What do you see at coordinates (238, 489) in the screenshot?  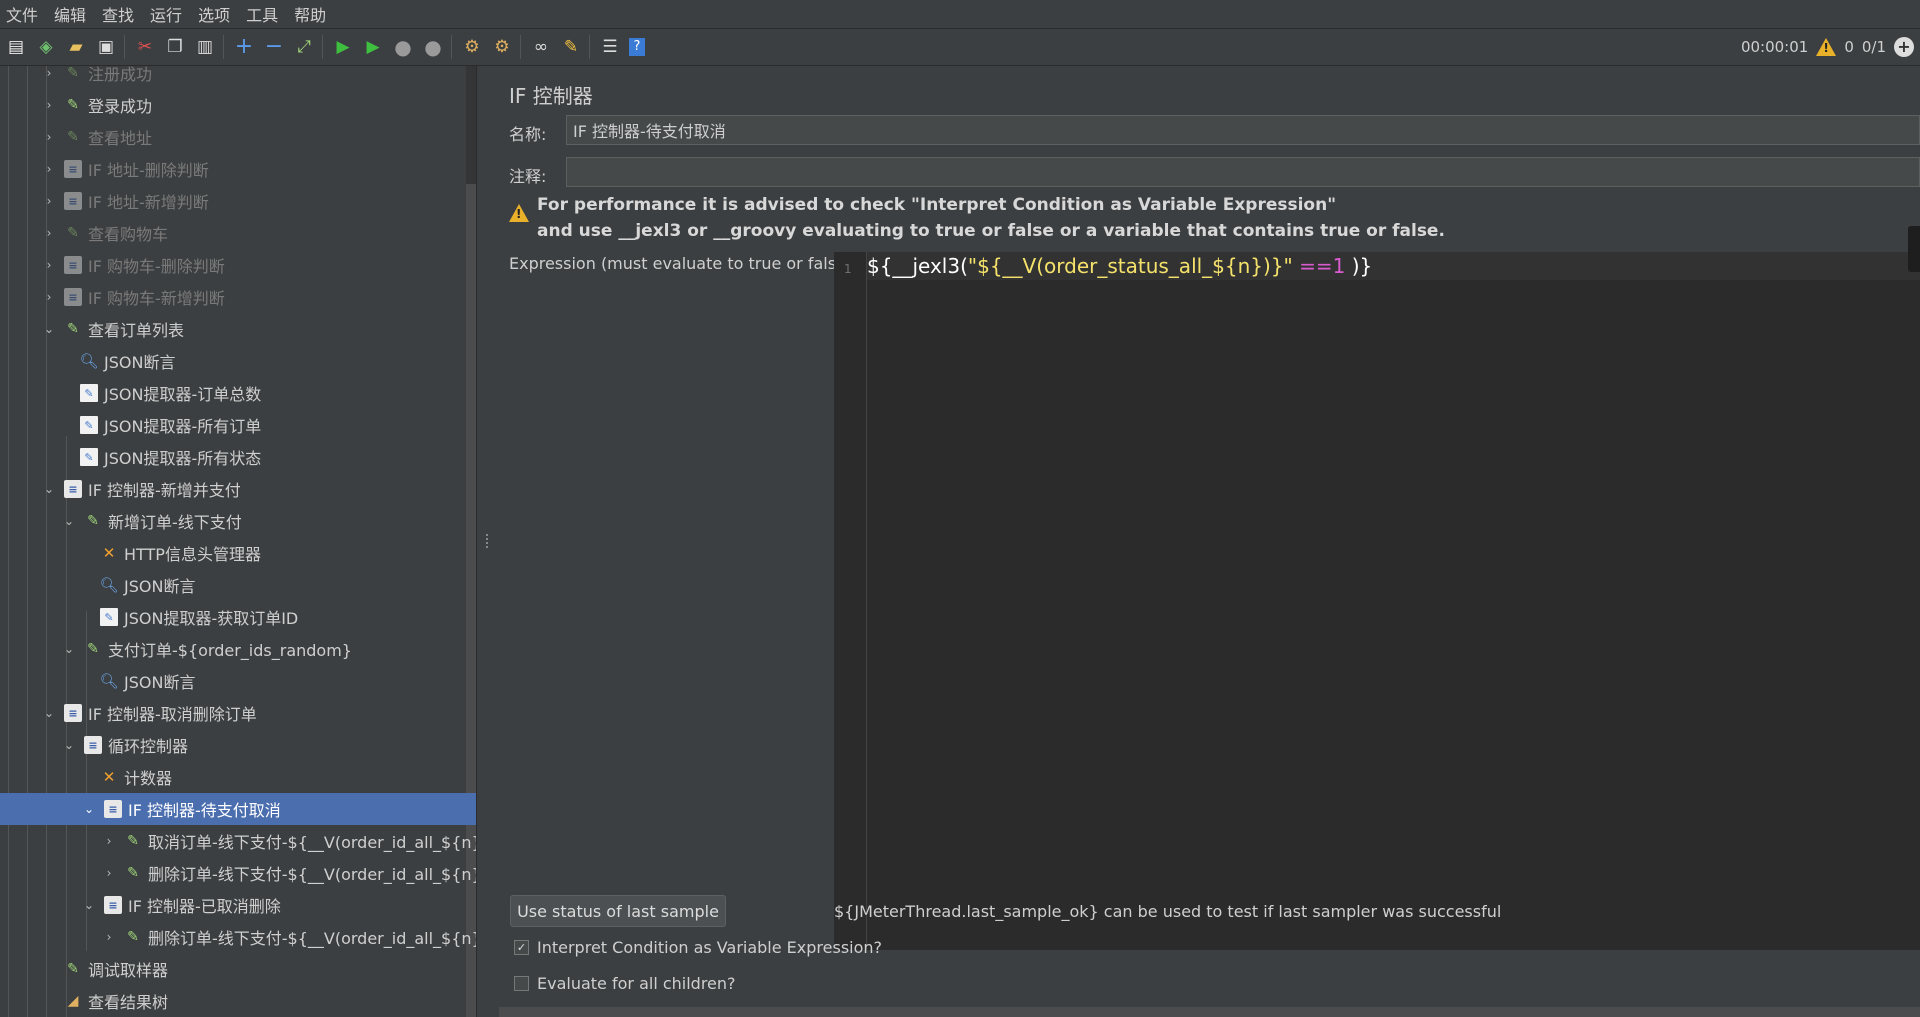 I see `tree-item: ⌄ ≡ IF 控制器-新增并支付` at bounding box center [238, 489].